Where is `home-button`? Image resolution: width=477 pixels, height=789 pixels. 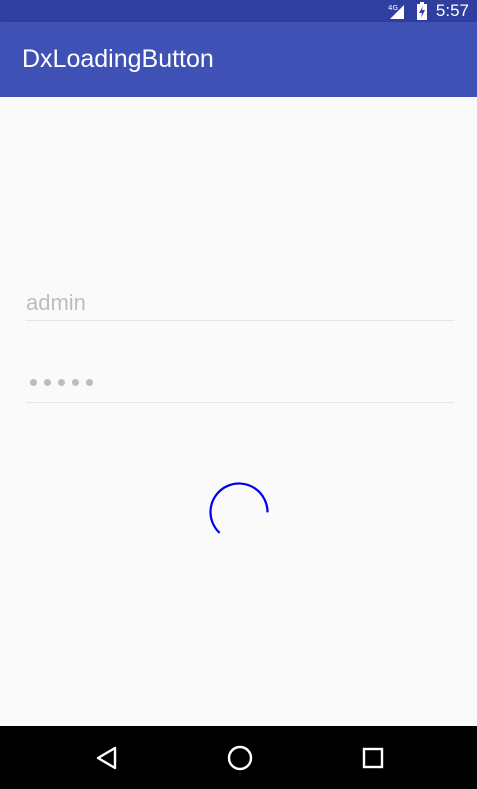
home-button is located at coordinates (240, 758).